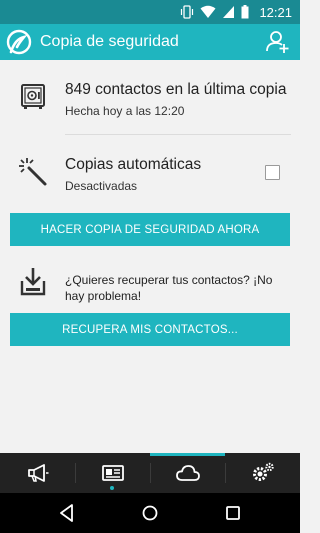 The image size is (320, 533). I want to click on megaphone-icon, so click(37, 473).